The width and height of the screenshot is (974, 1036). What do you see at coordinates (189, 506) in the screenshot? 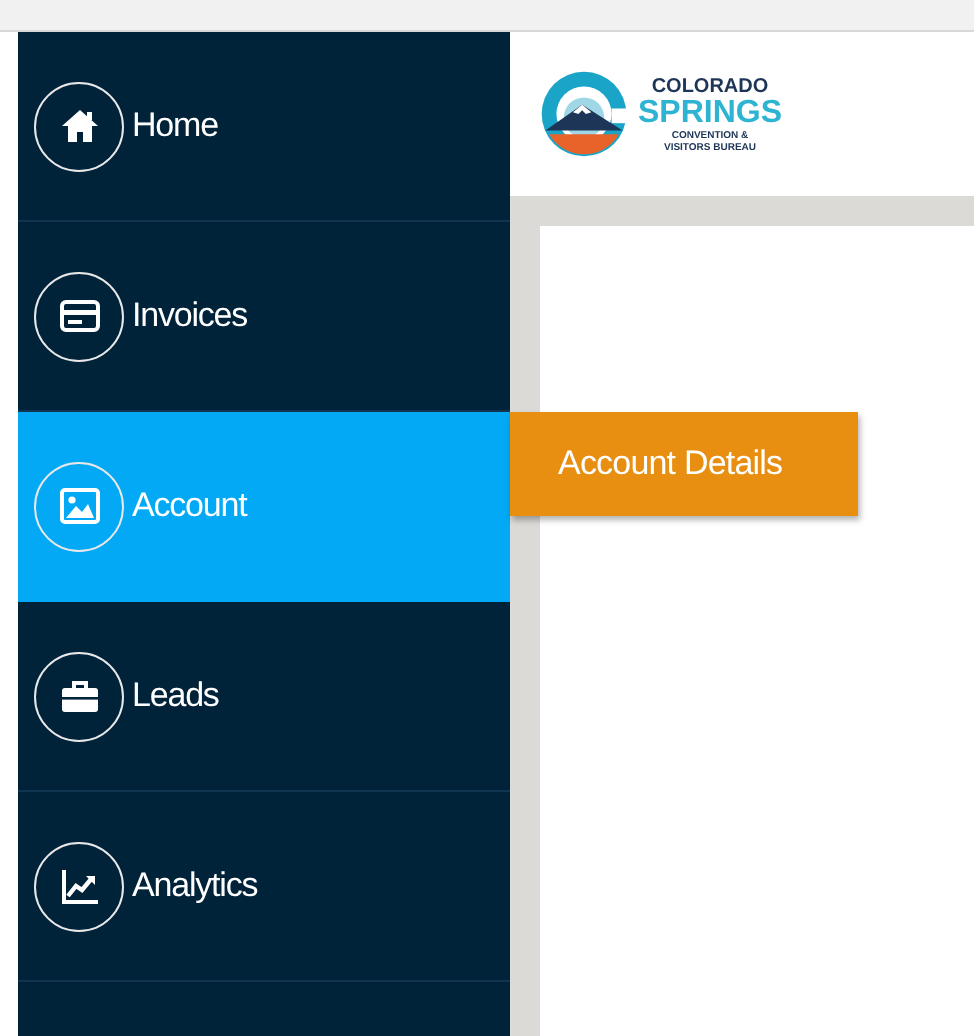
I see `sidebar-item-label: Account` at bounding box center [189, 506].